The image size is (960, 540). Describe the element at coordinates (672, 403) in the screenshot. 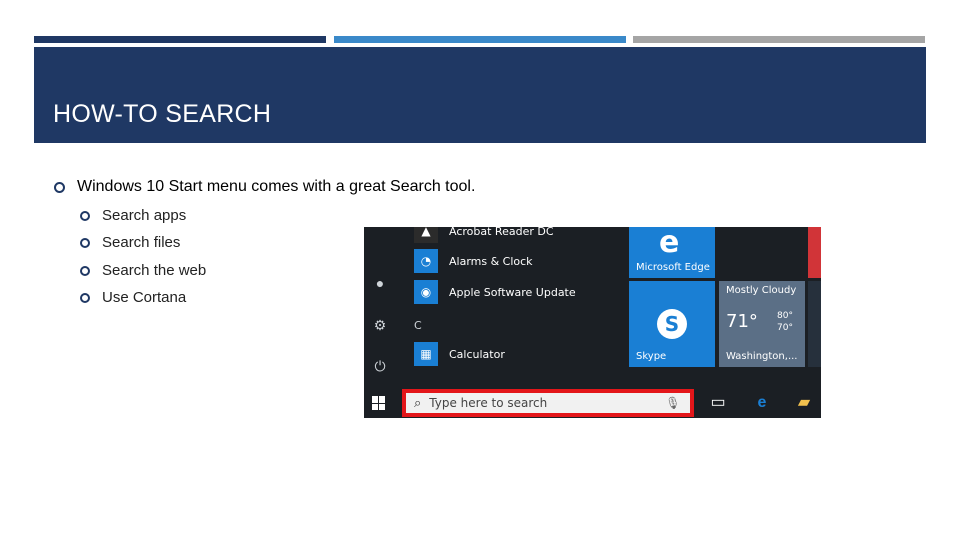

I see `microphone-icon: 🎙` at that location.